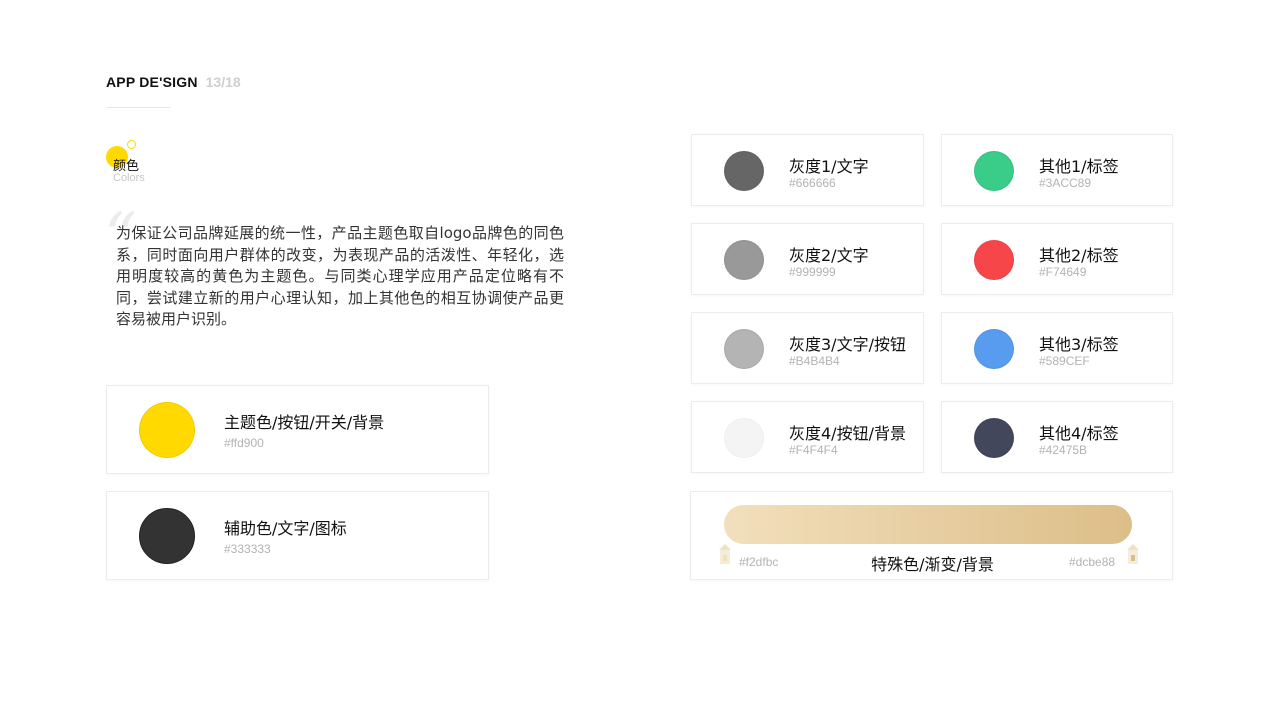 Image resolution: width=1280 pixels, height=720 pixels. What do you see at coordinates (131, 144) in the screenshot?
I see `small-ring-icon` at bounding box center [131, 144].